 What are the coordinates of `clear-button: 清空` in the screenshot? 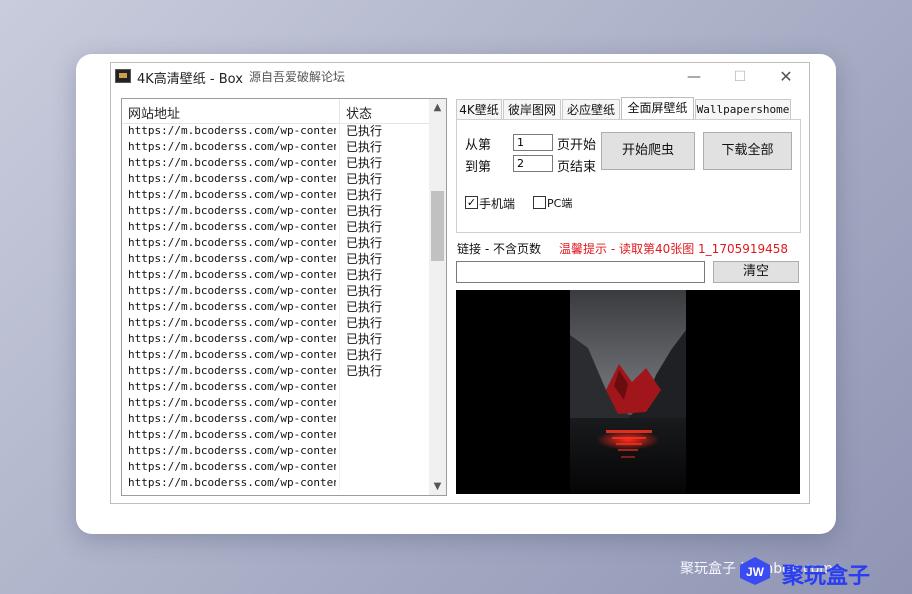 It's located at (756, 272).